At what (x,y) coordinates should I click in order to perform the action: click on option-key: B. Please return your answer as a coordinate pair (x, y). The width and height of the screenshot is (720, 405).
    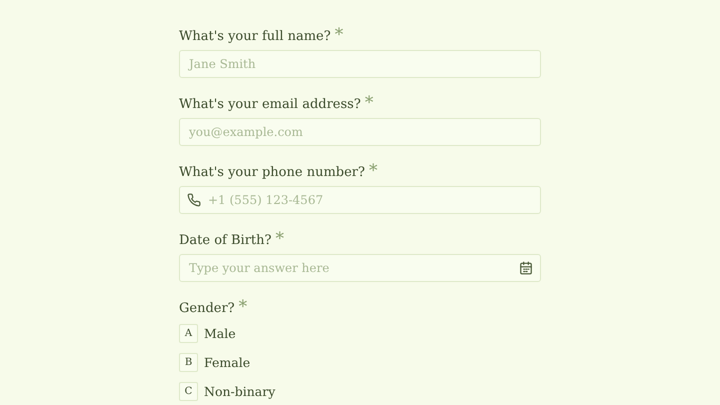
    Looking at the image, I should click on (188, 362).